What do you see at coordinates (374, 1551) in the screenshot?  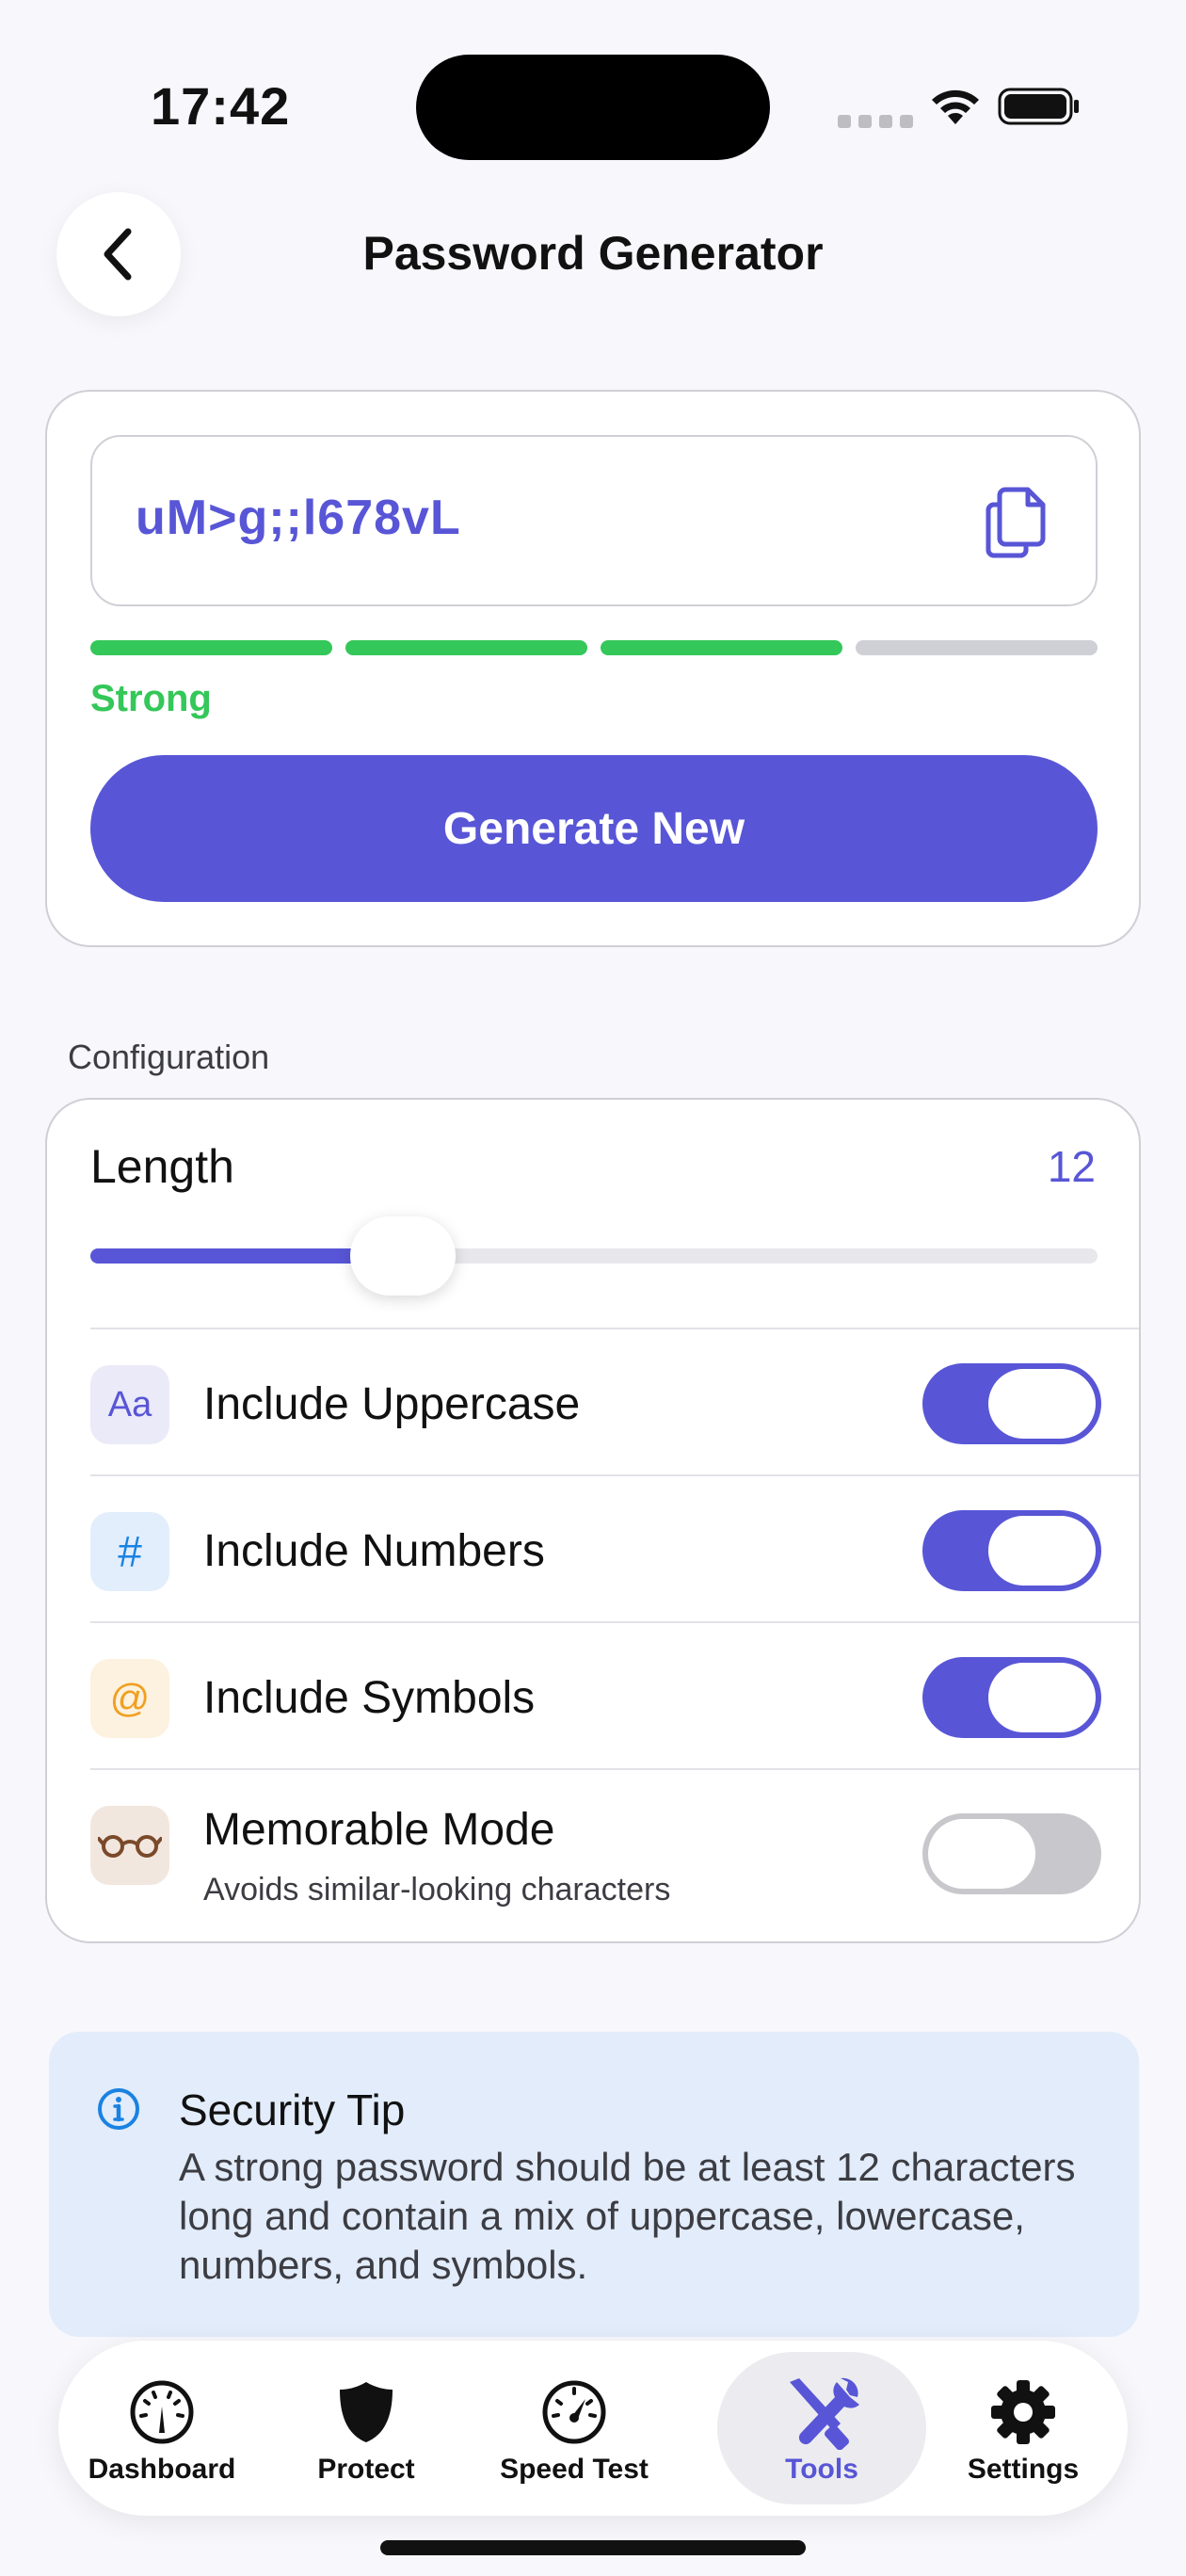 I see `option-label: Include Numbers` at bounding box center [374, 1551].